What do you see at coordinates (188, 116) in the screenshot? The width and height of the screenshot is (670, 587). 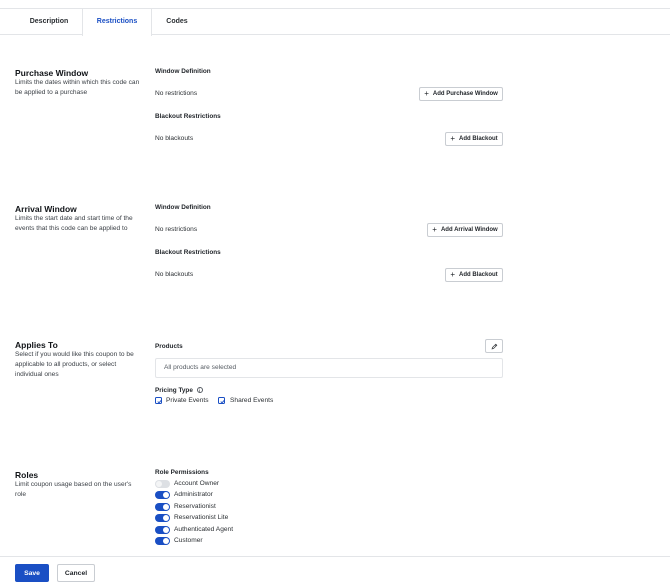 I see `purchase-blackout-label: Blackout Restrictions` at bounding box center [188, 116].